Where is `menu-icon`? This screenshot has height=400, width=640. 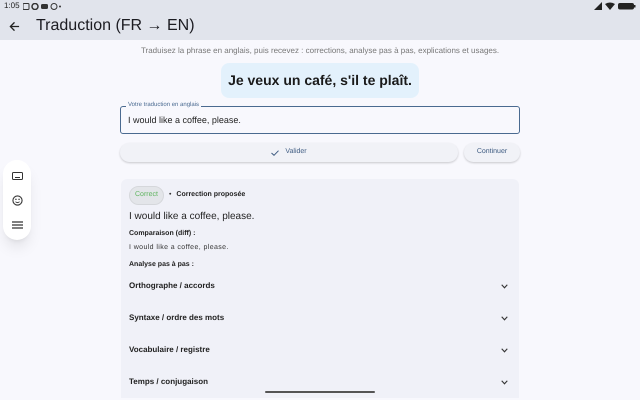
menu-icon is located at coordinates (17, 224).